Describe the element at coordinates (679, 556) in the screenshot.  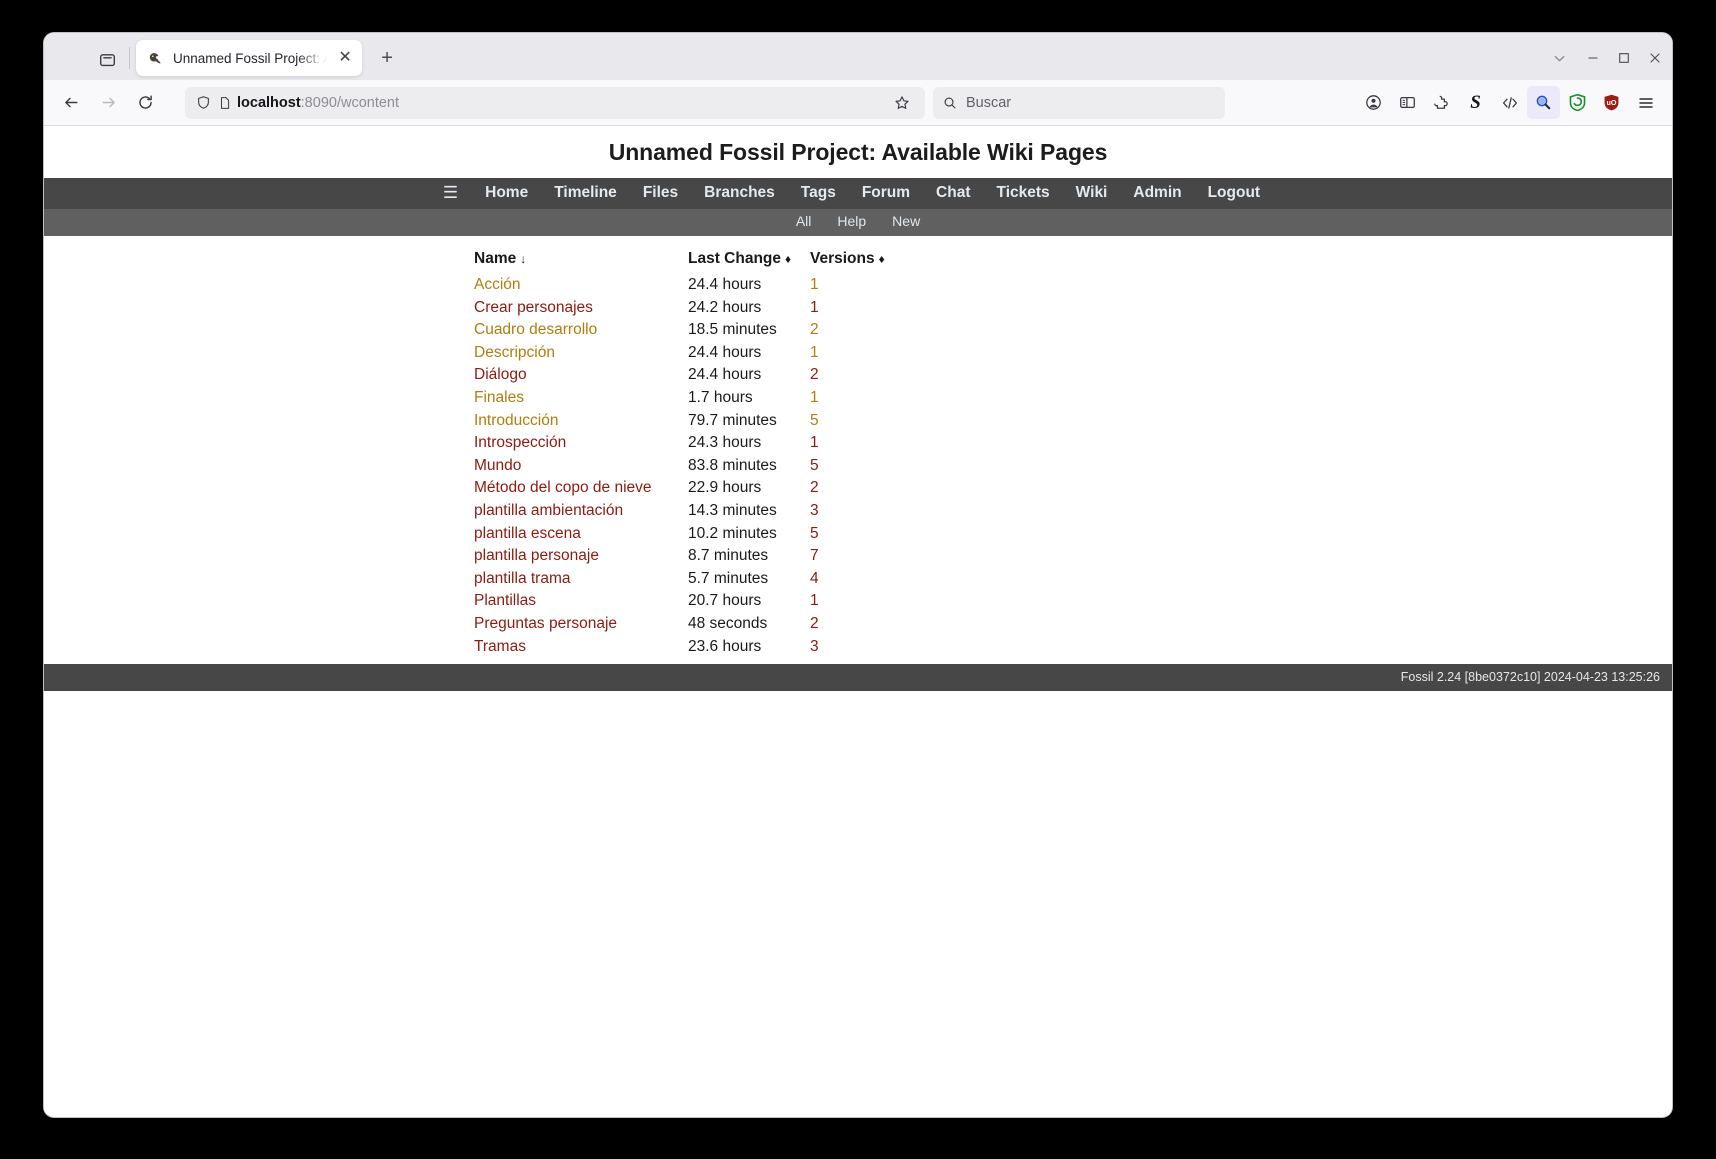
I see `table-row: plantilla personaje 8.7 minutes 7` at that location.